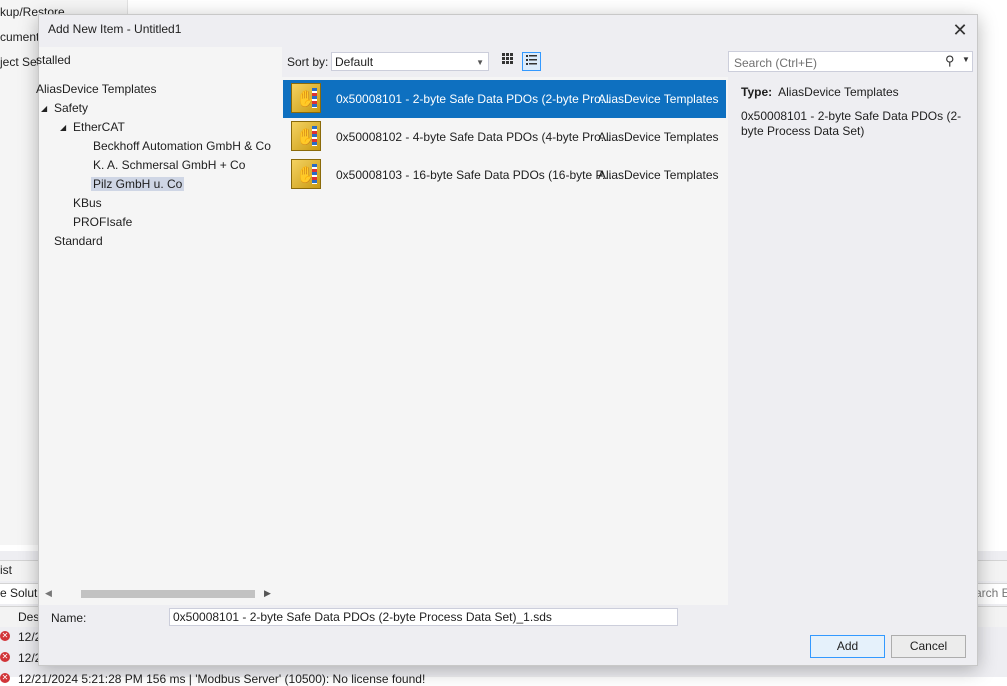  I want to click on list-view-icon, so click(531, 60).